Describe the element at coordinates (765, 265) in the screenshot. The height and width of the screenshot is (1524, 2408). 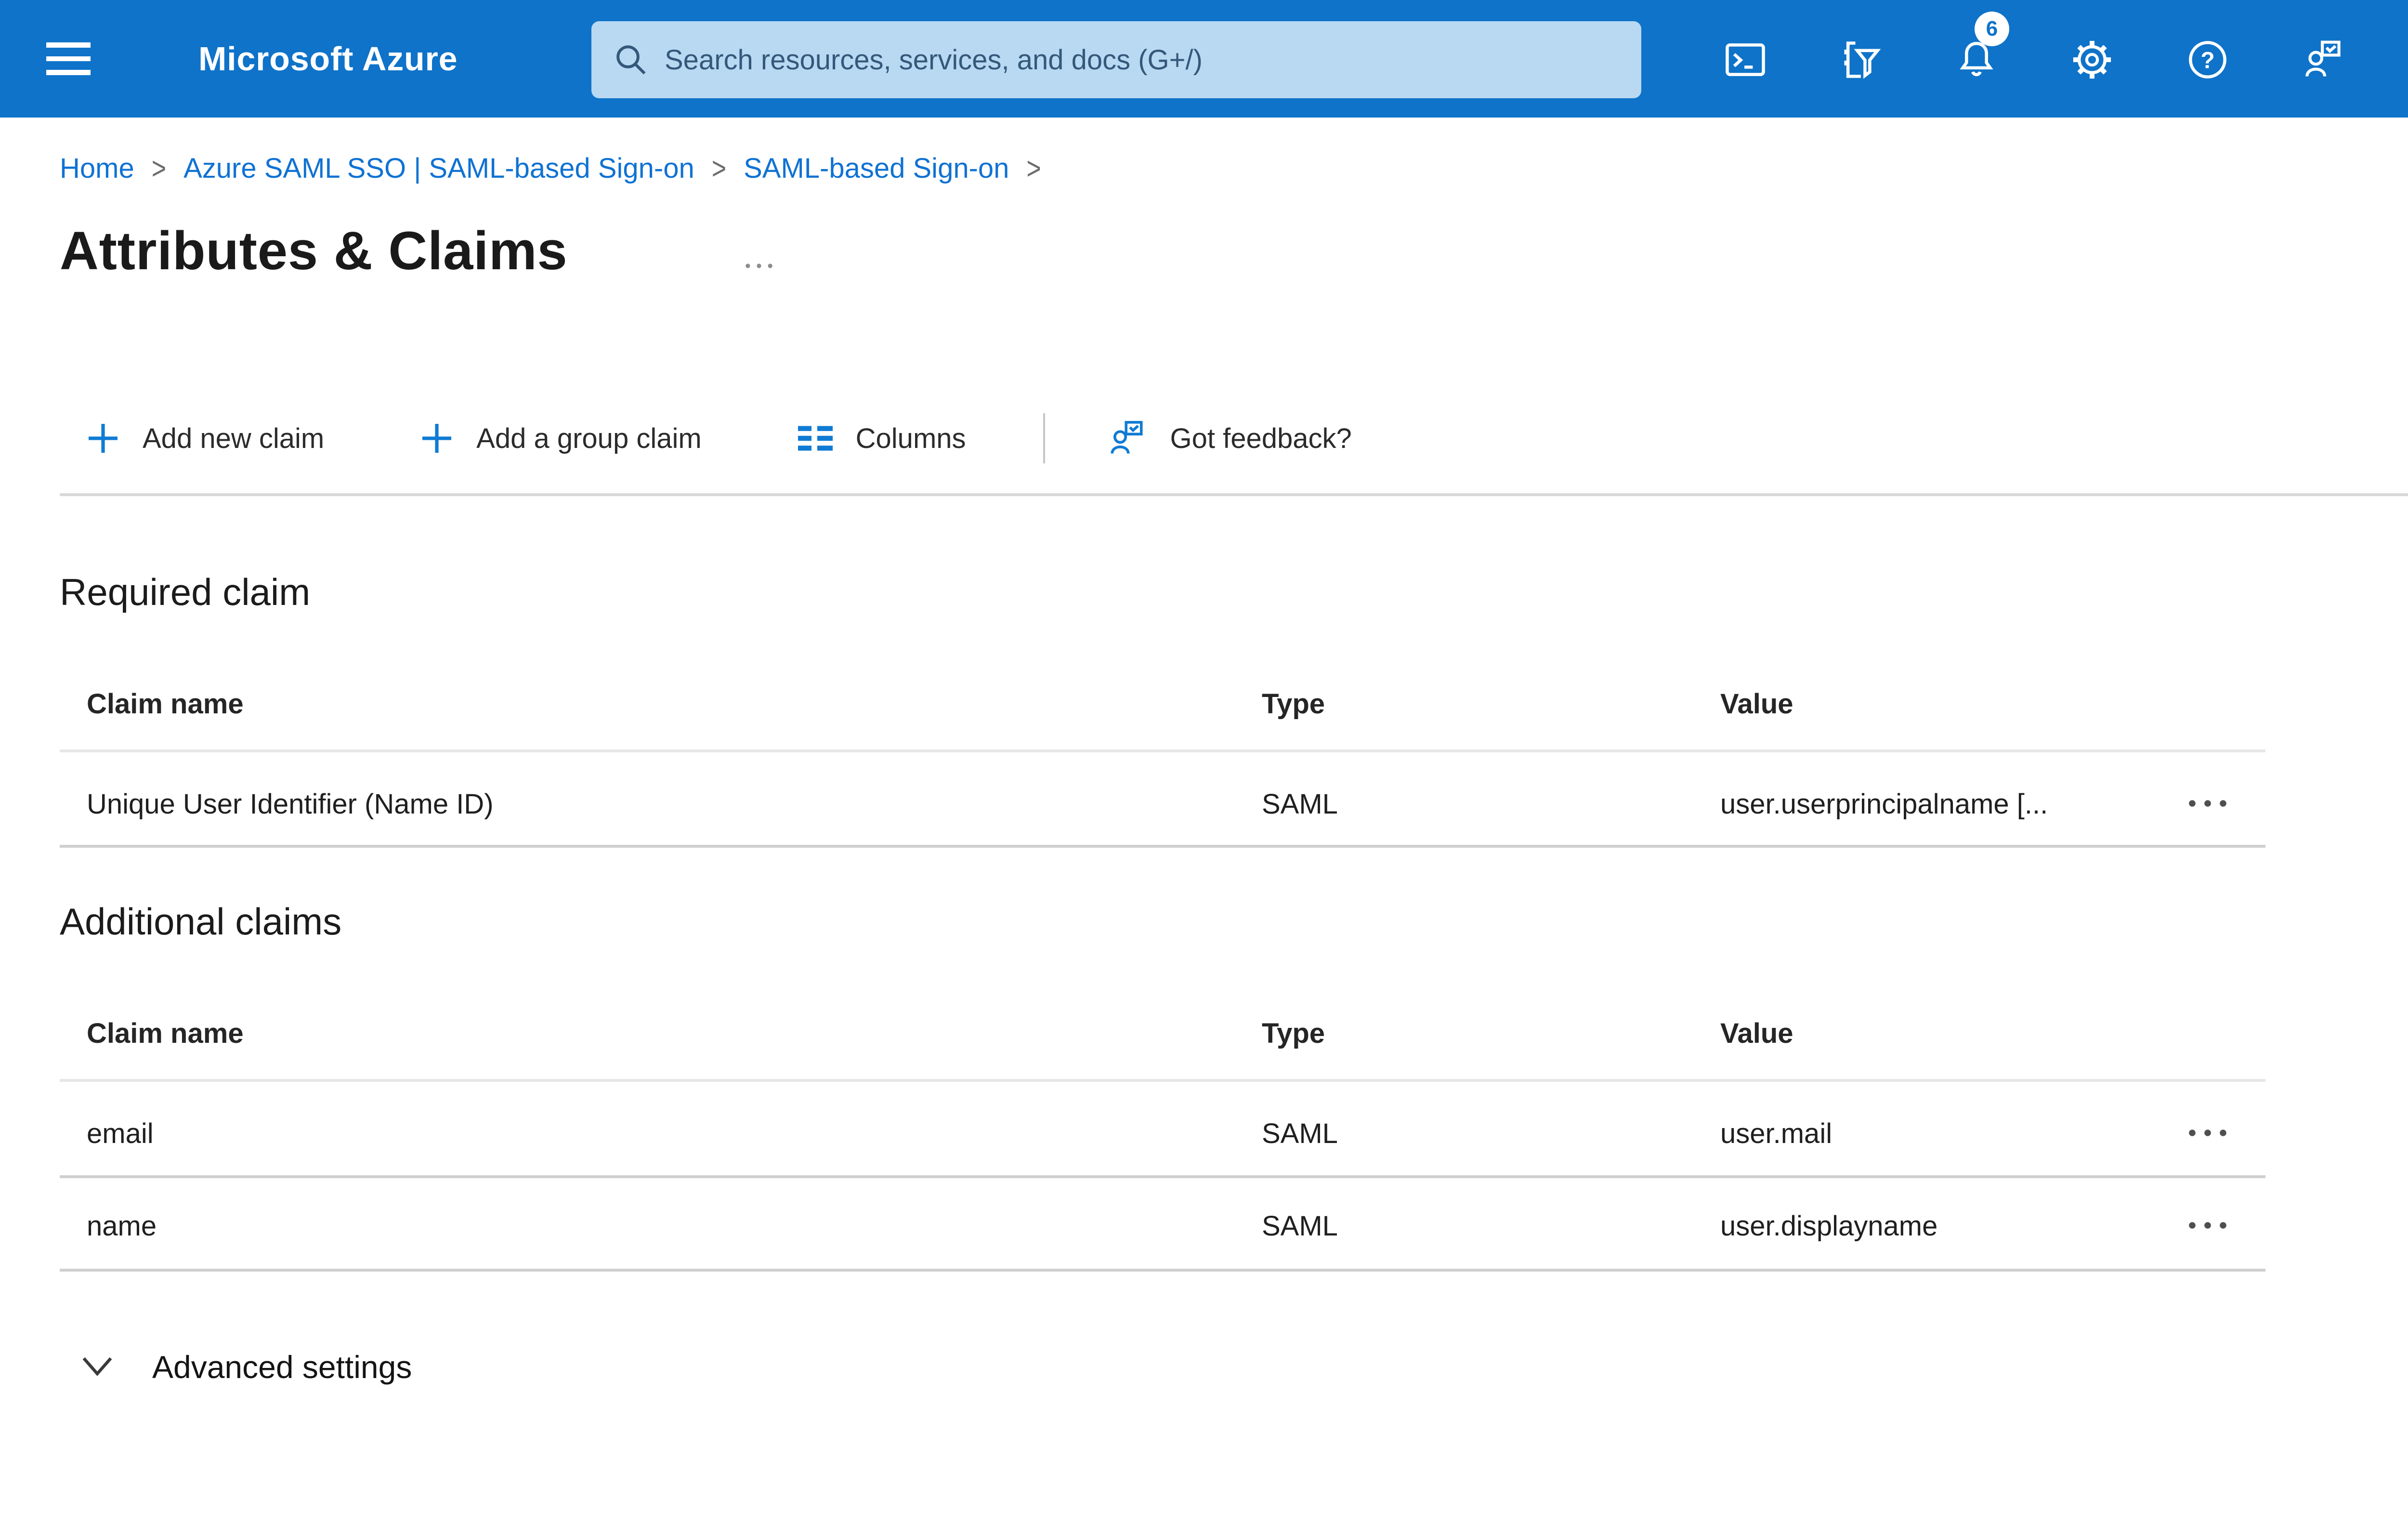
I see `more-options-icon` at that location.